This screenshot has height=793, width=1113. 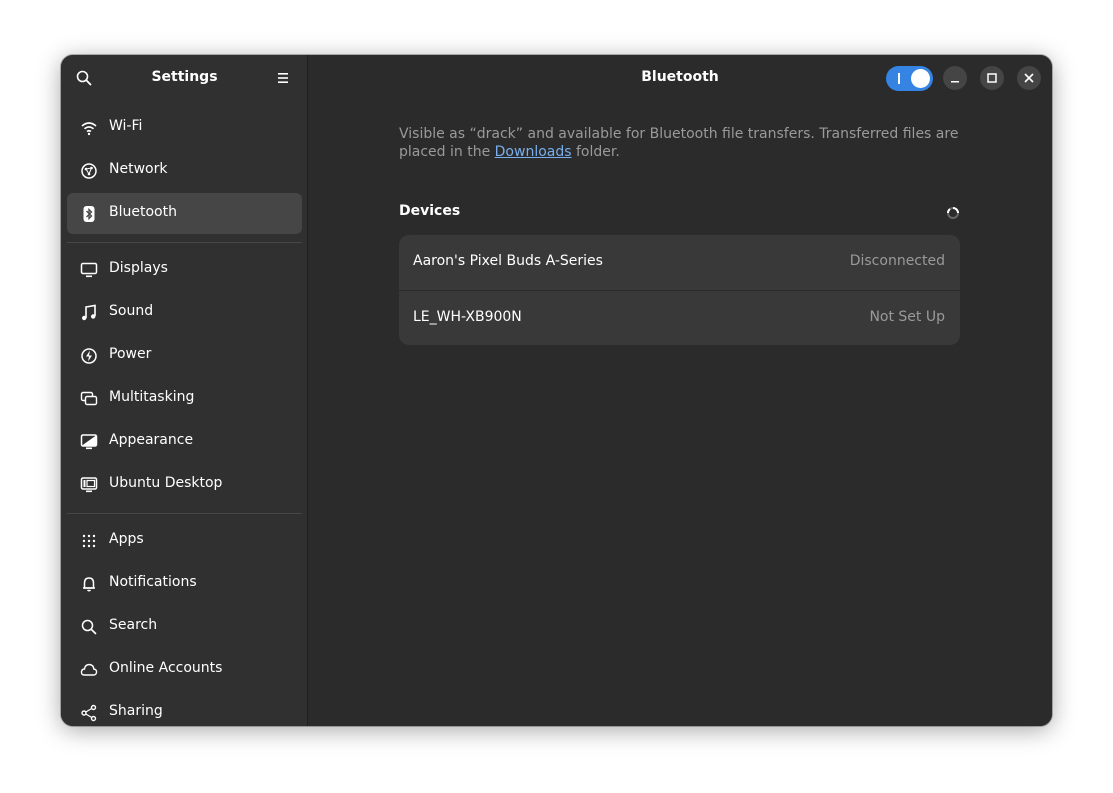 I want to click on sidebar-item-online-accounts: Online Accounts, so click(x=184, y=669).